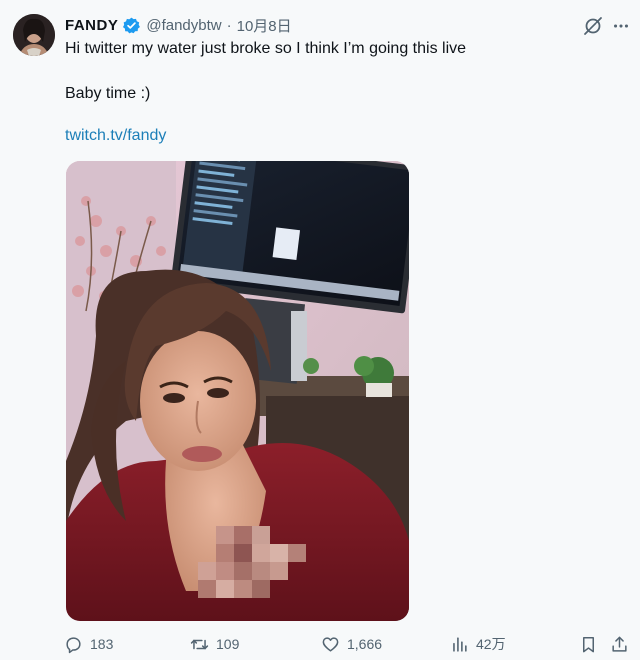 The image size is (640, 660). What do you see at coordinates (199, 644) in the screenshot?
I see `retweet-icon` at bounding box center [199, 644].